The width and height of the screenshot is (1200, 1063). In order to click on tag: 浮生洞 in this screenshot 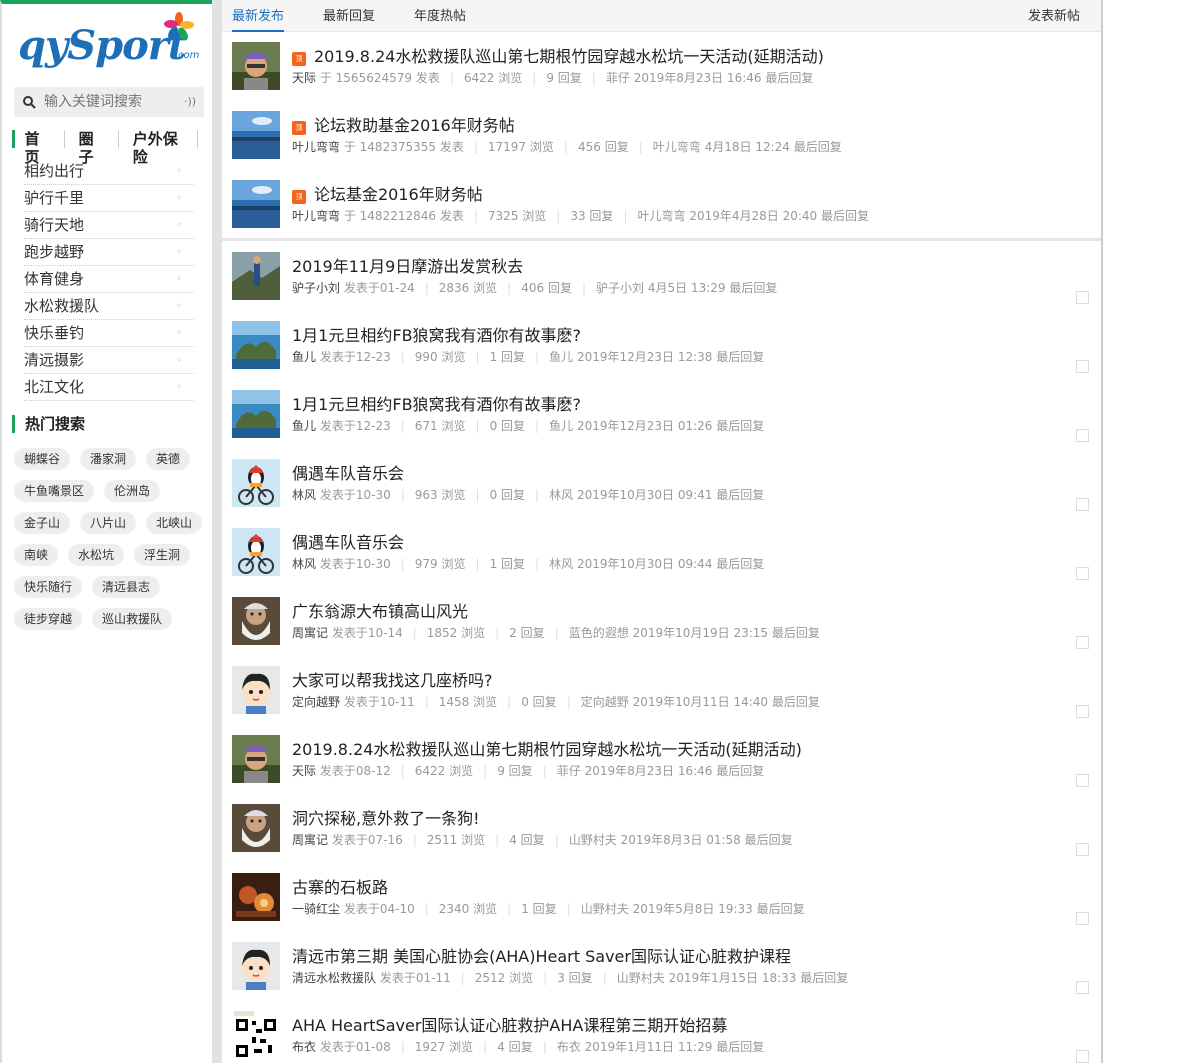, I will do `click(162, 555)`.